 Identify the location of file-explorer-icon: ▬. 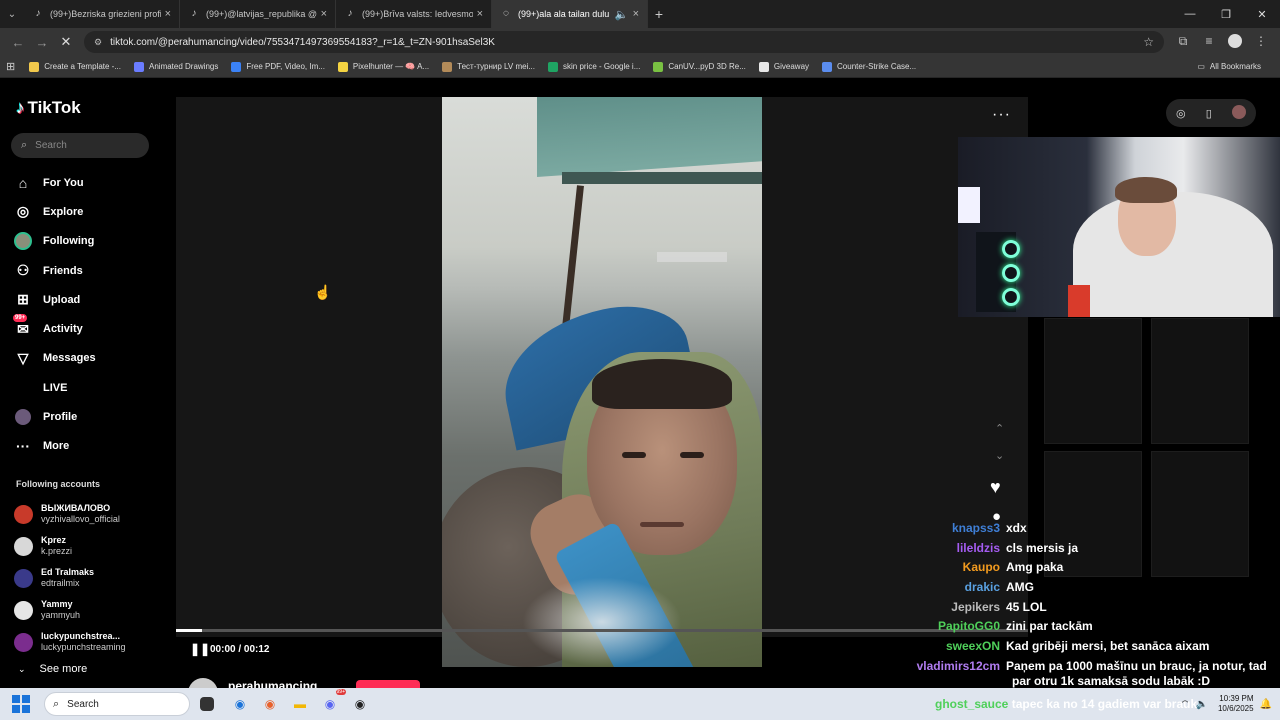
(300, 704).